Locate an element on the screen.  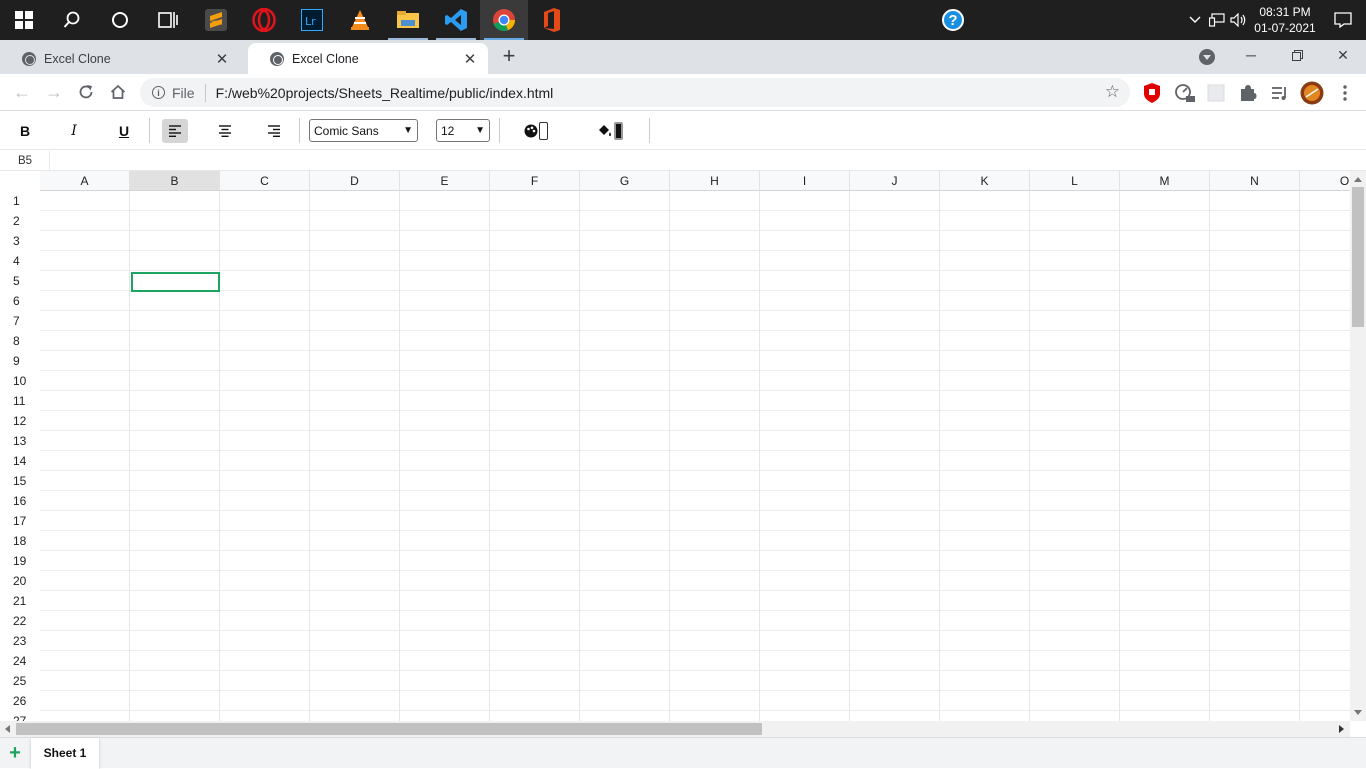
minimize-button: ─ is located at coordinates (1251, 55).